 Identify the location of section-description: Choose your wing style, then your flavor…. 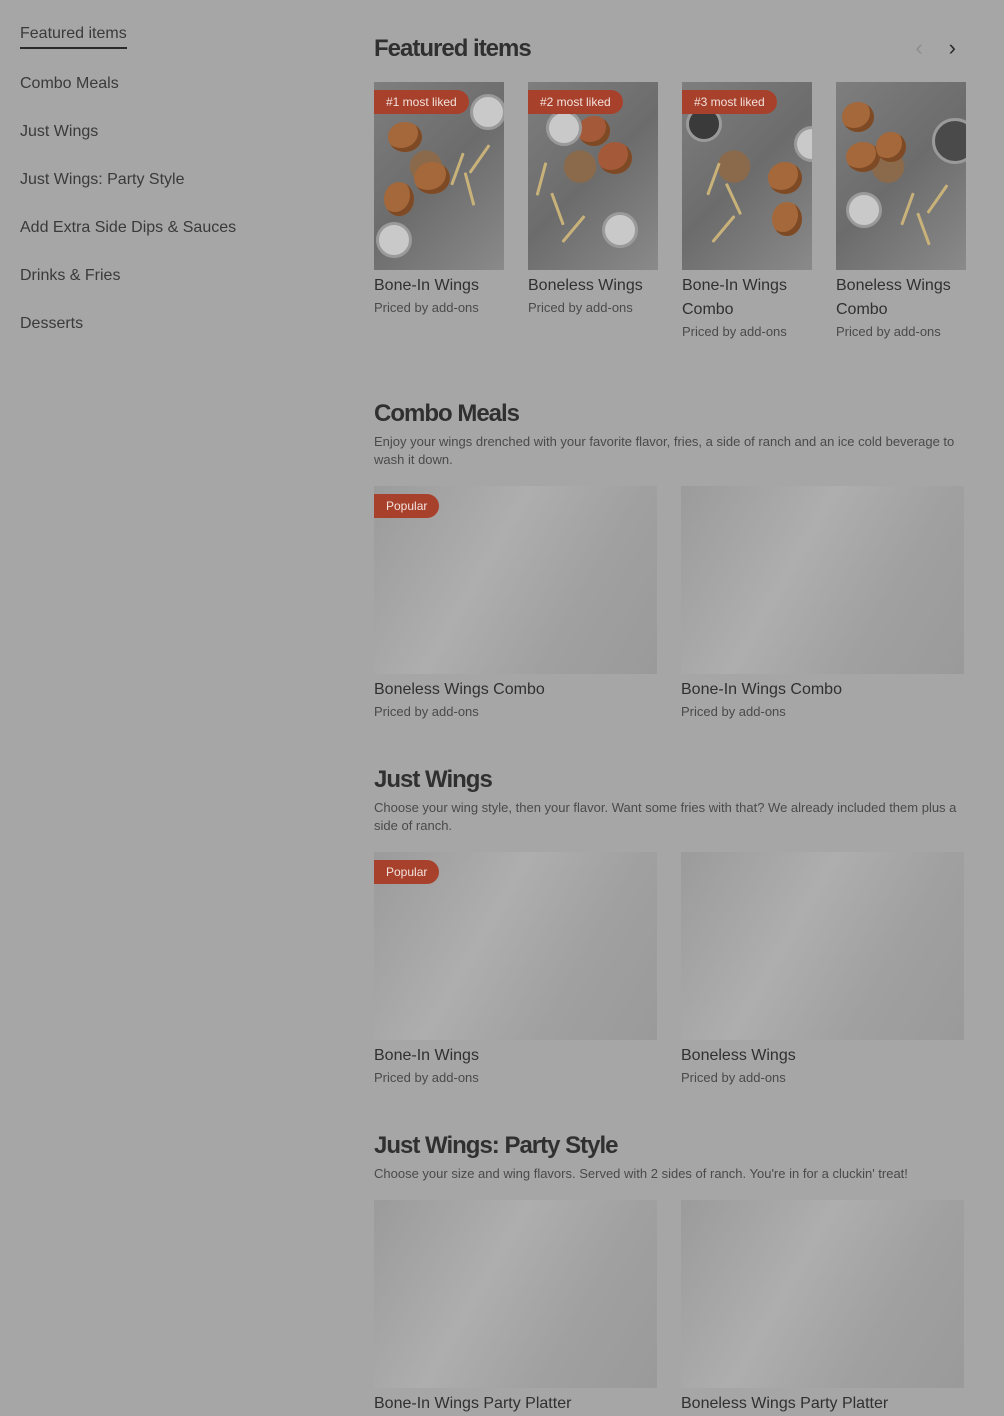
(665, 816).